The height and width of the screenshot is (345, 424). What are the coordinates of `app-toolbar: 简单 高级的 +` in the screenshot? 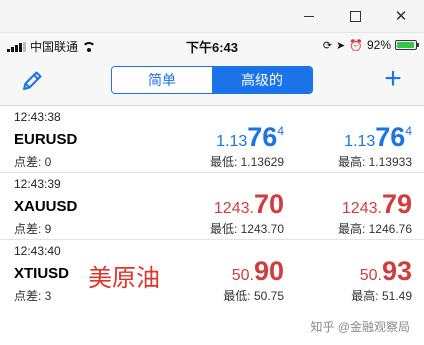 It's located at (212, 81).